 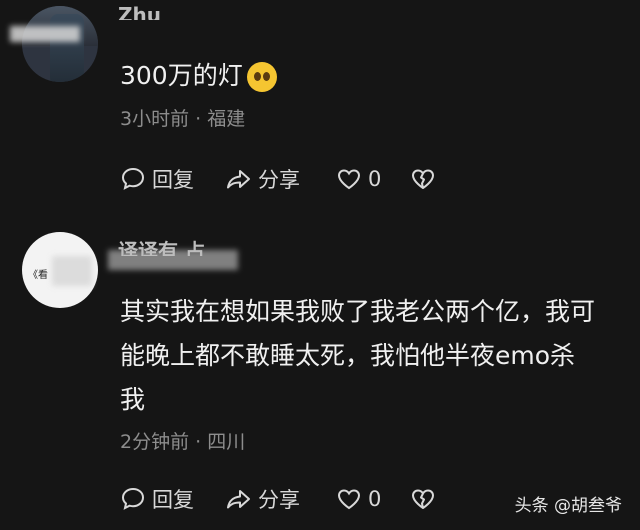 I want to click on share-button: 分享, so click(x=263, y=499).